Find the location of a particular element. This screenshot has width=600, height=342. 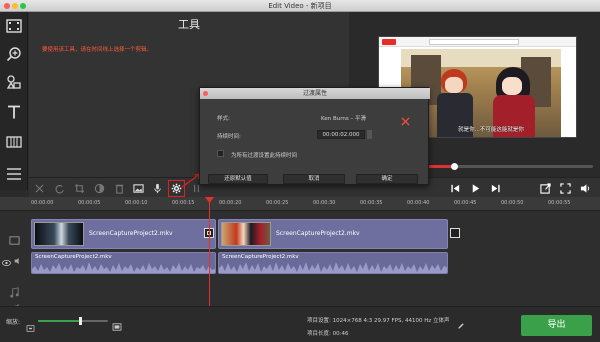

zoom-icon is located at coordinates (13, 54).